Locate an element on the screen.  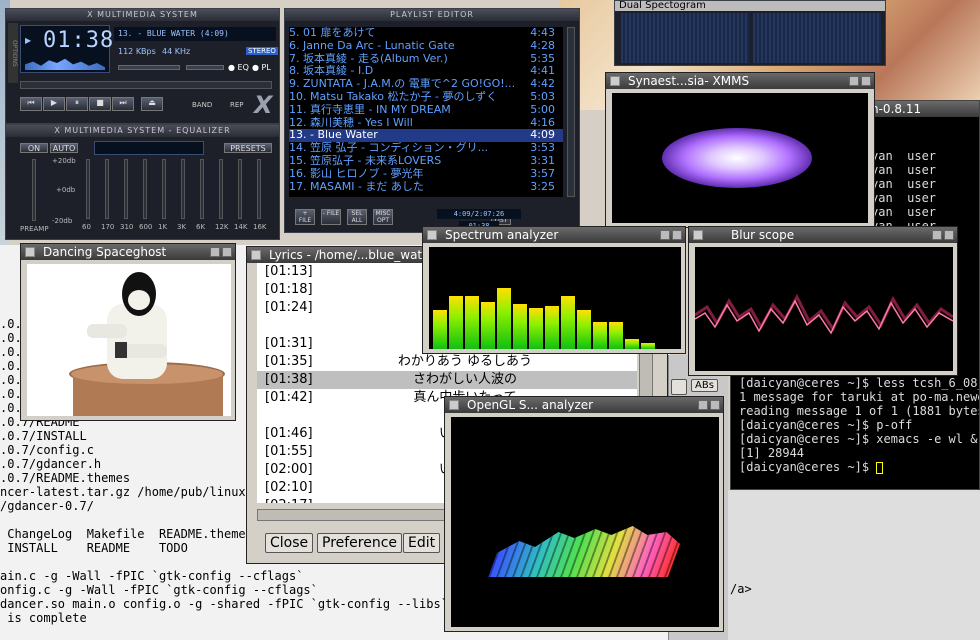
volume-slider is located at coordinates (149, 67).